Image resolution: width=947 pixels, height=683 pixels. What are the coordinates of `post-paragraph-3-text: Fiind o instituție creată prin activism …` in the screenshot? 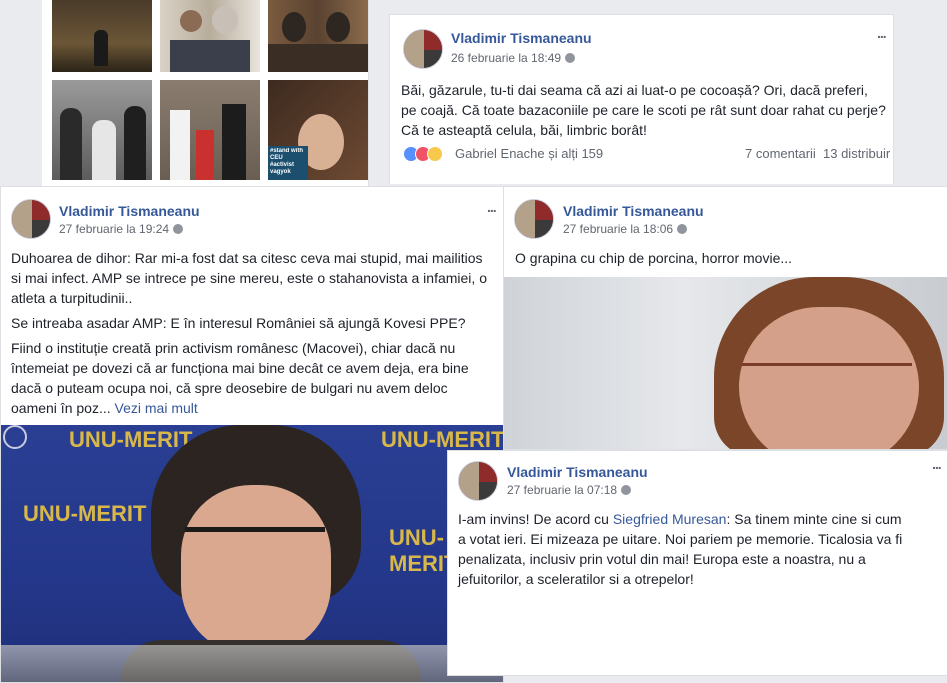 It's located at (240, 378).